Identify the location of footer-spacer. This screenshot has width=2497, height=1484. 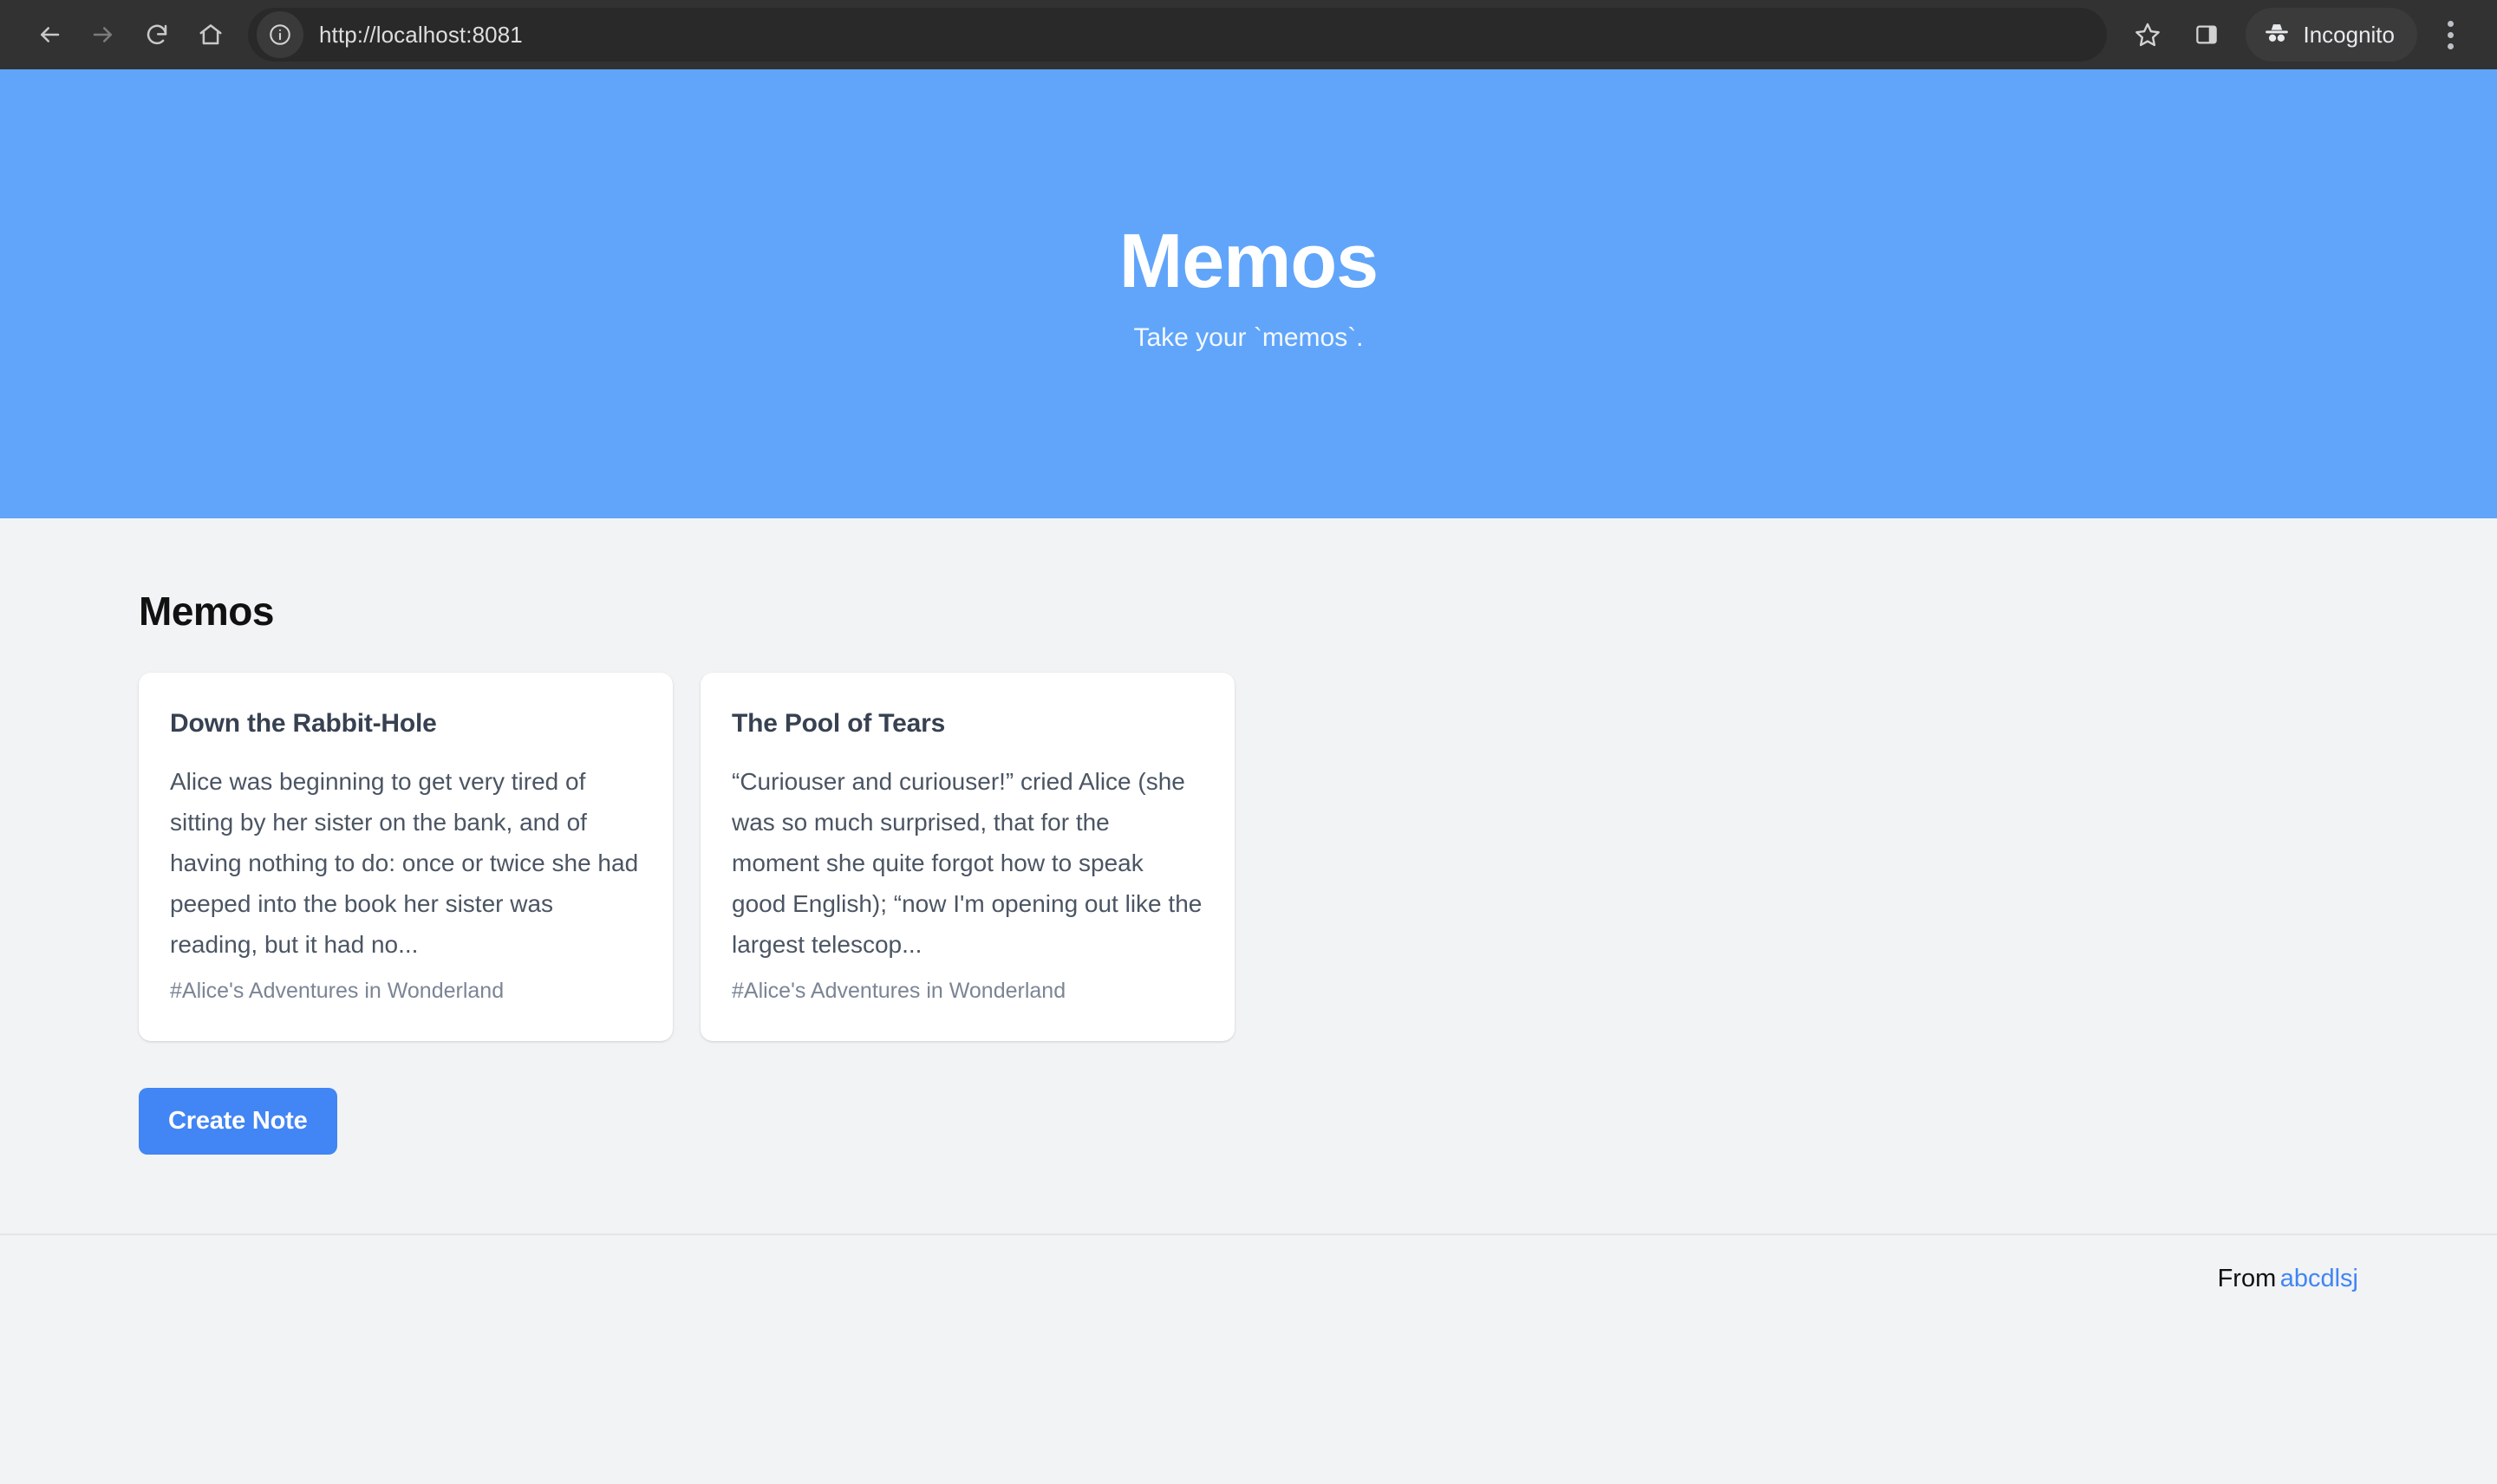
(1248, 1388).